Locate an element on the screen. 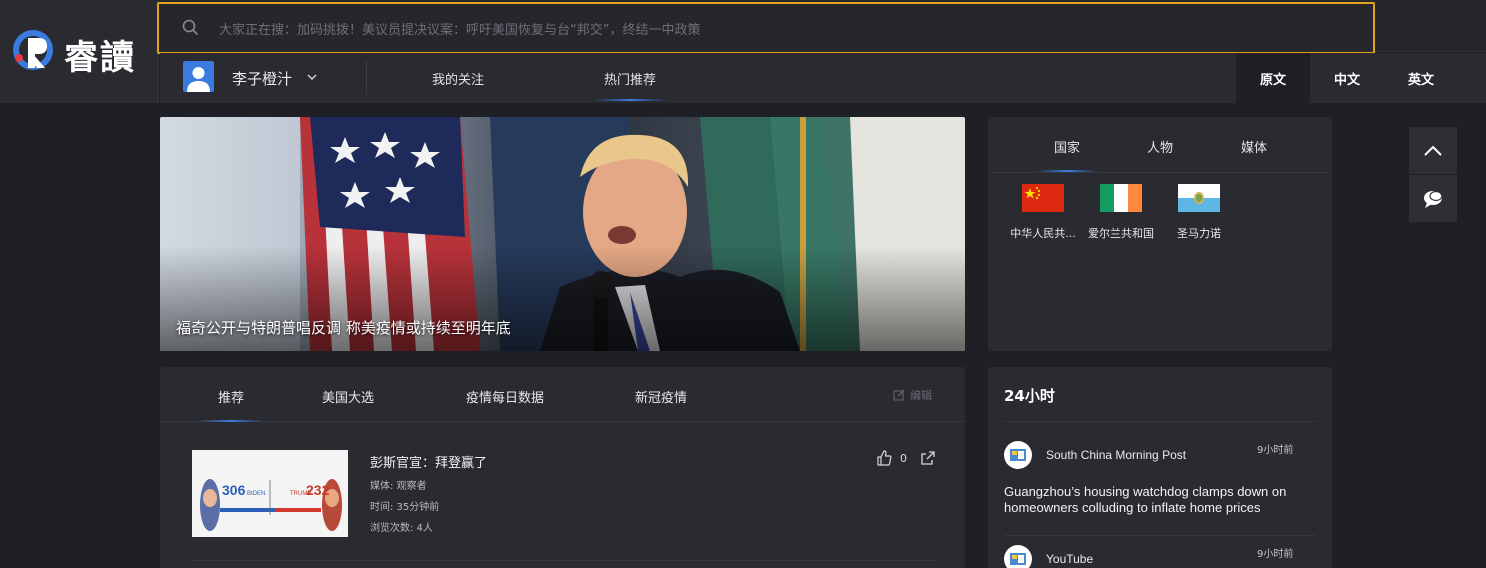 The image size is (1486, 568). edit-tabs-button: 编辑 is located at coordinates (912, 395).